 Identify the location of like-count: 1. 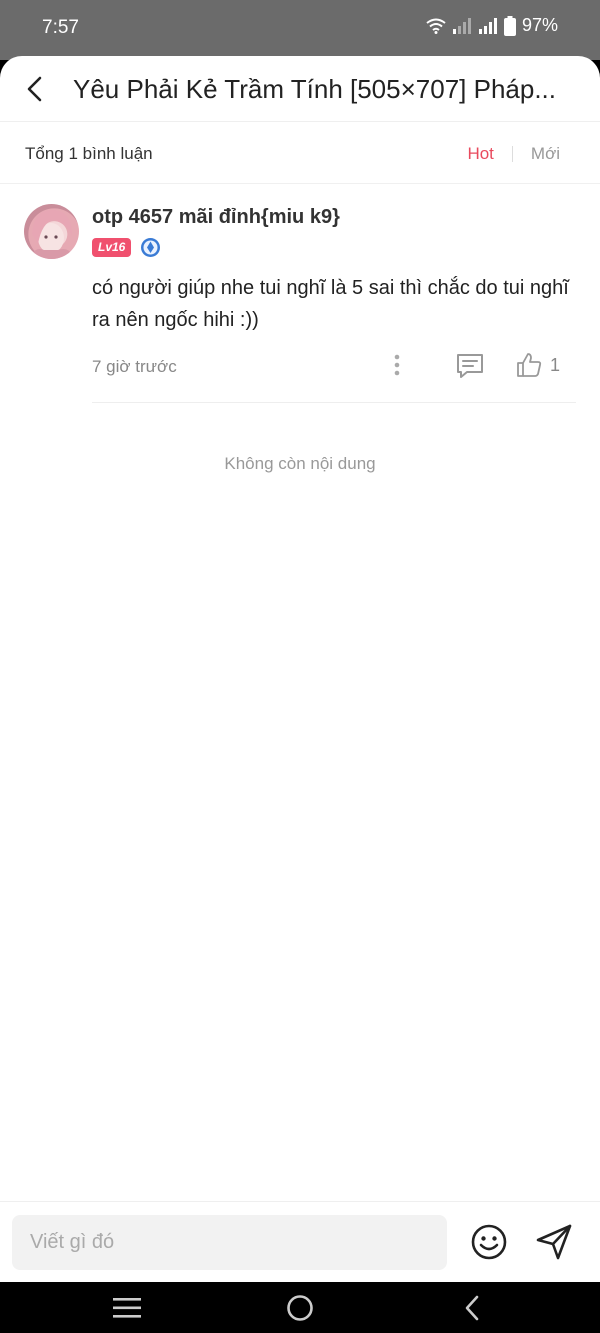
(555, 364).